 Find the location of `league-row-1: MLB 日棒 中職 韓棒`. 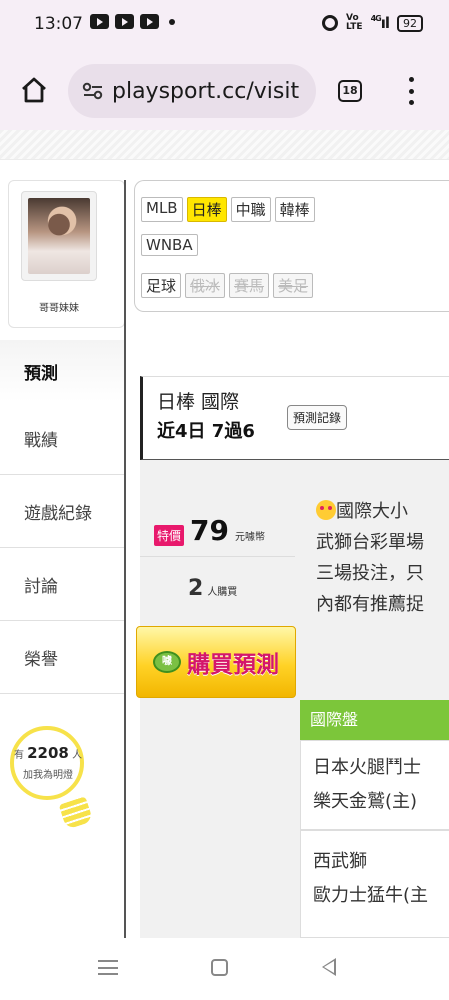

league-row-1: MLB 日棒 中職 韓棒 is located at coordinates (228, 209).